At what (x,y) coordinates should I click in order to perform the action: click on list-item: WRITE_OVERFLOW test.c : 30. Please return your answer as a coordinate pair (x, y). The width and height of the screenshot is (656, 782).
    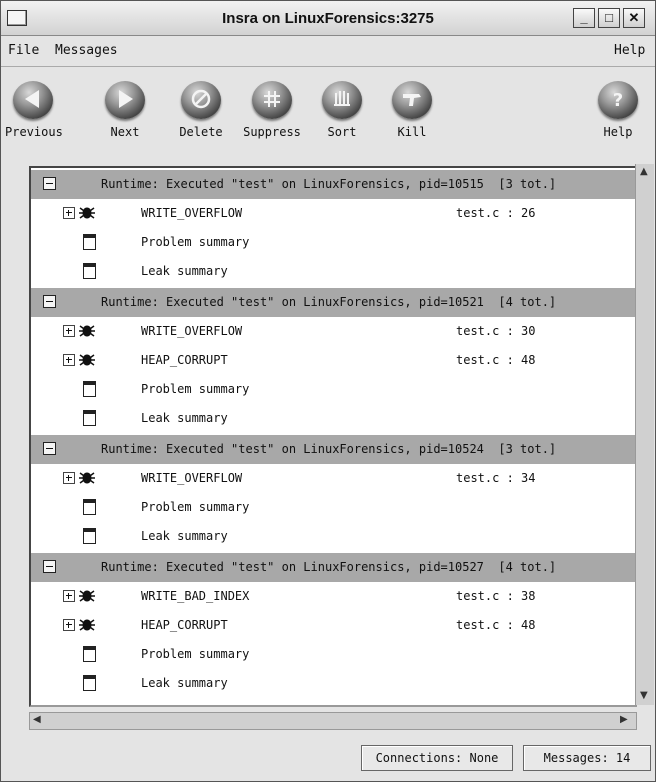
    Looking at the image, I should click on (333, 331).